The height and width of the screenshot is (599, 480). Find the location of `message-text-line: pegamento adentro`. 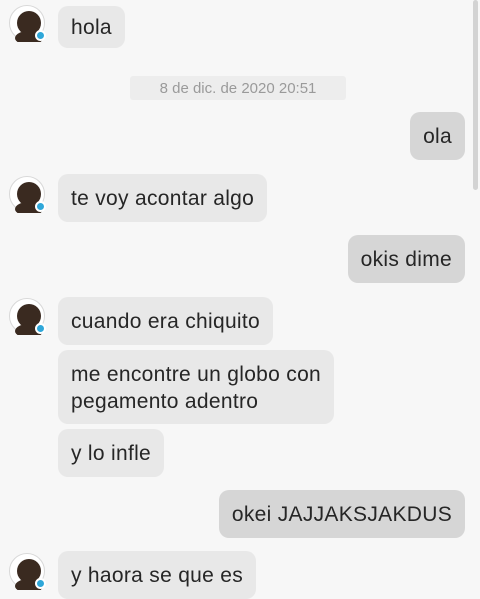

message-text-line: pegamento adentro is located at coordinates (165, 401).